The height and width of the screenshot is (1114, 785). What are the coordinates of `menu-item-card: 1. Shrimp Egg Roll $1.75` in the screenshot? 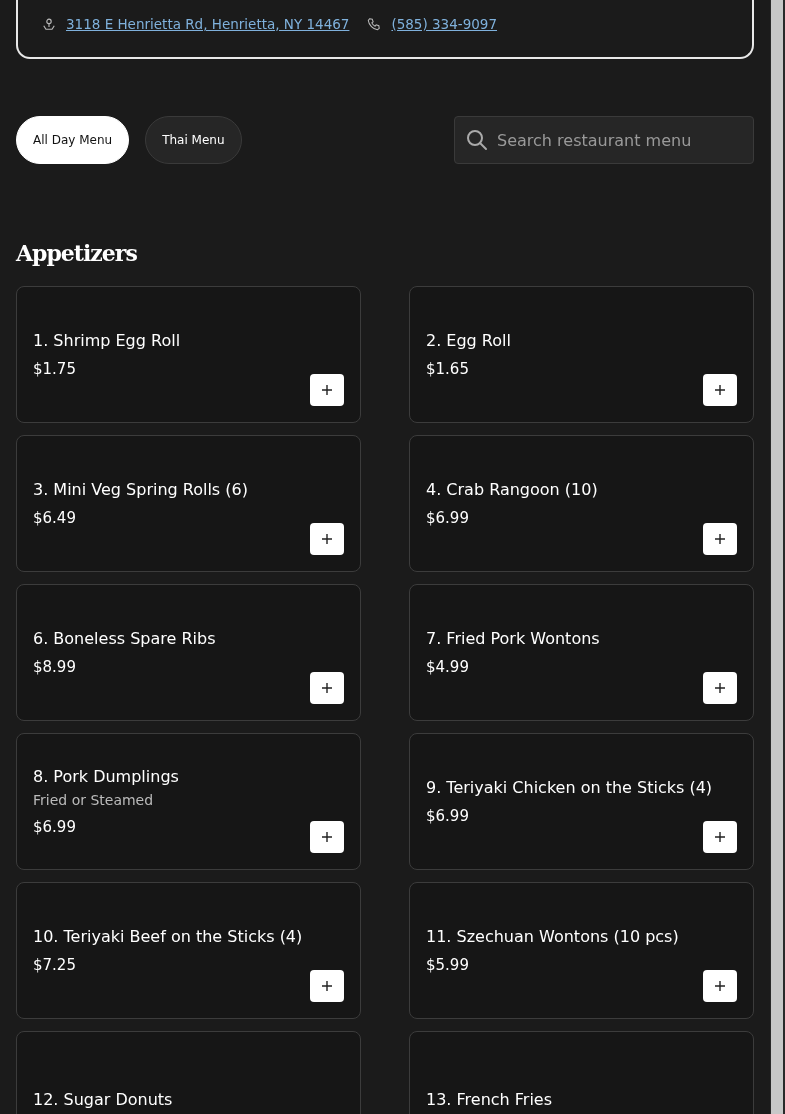 It's located at (188, 354).